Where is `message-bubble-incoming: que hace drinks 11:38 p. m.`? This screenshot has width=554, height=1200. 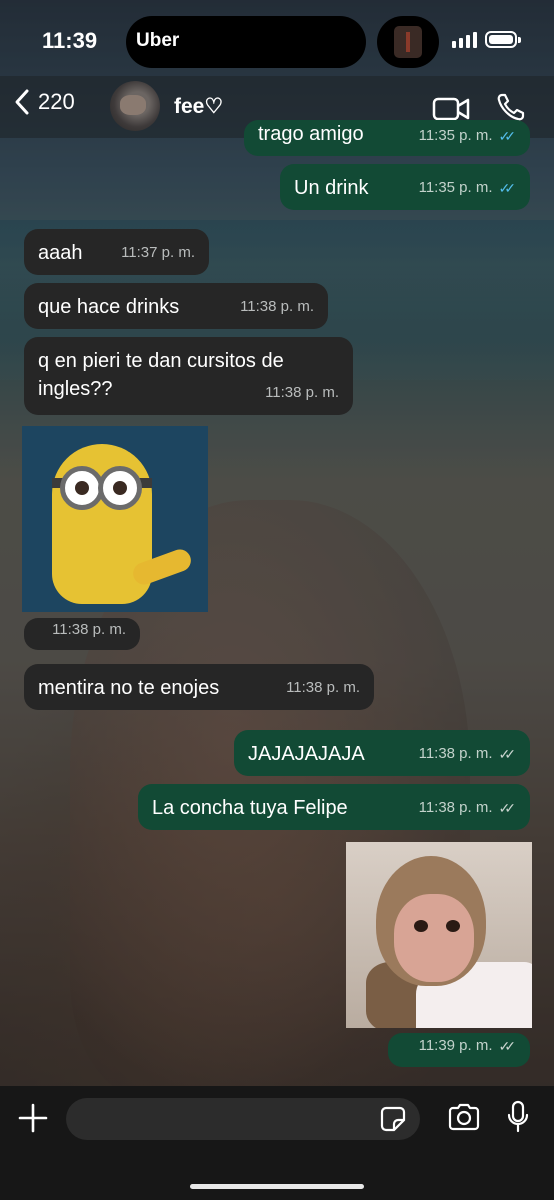
message-bubble-incoming: que hace drinks 11:38 p. m. is located at coordinates (176, 306).